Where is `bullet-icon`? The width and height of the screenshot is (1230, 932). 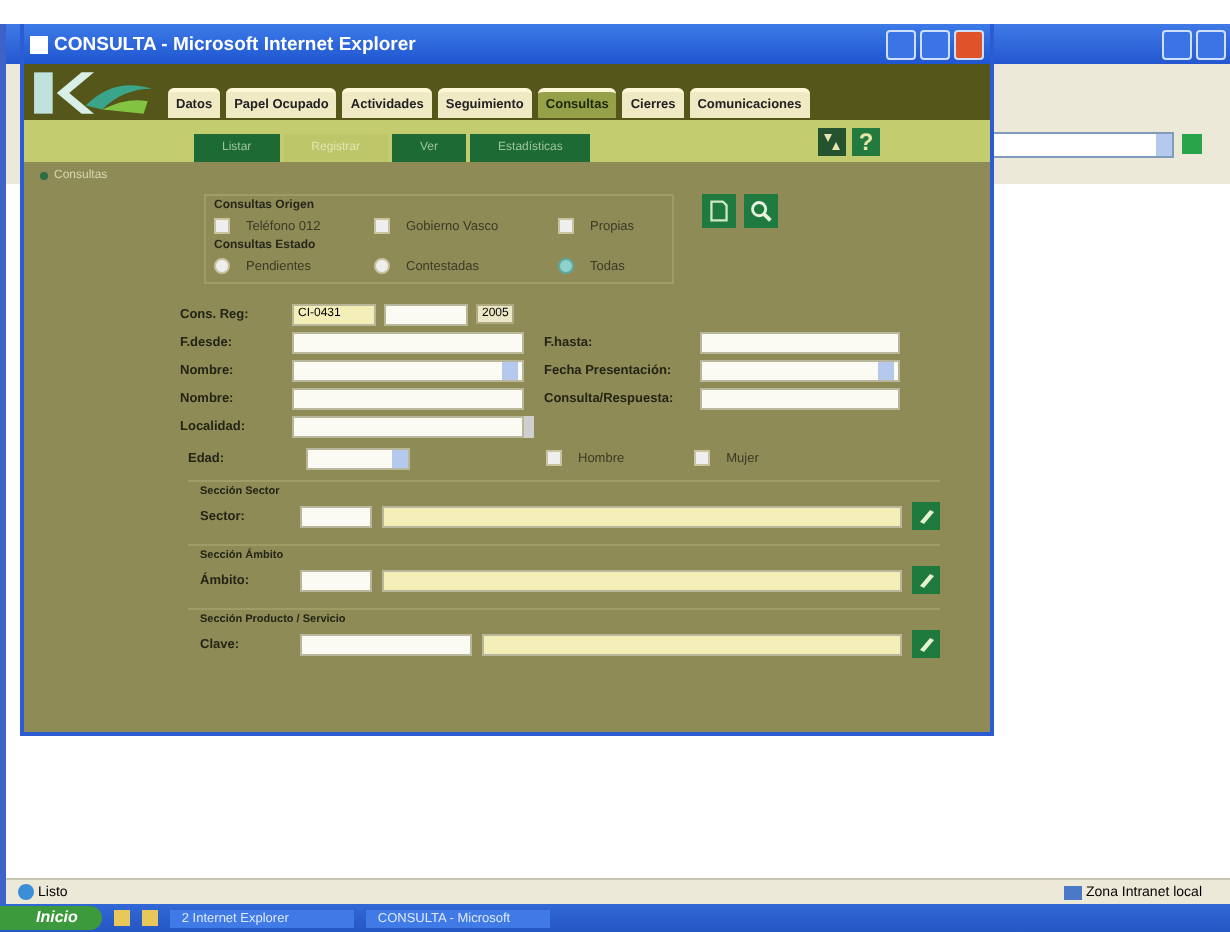
bullet-icon is located at coordinates (44, 176).